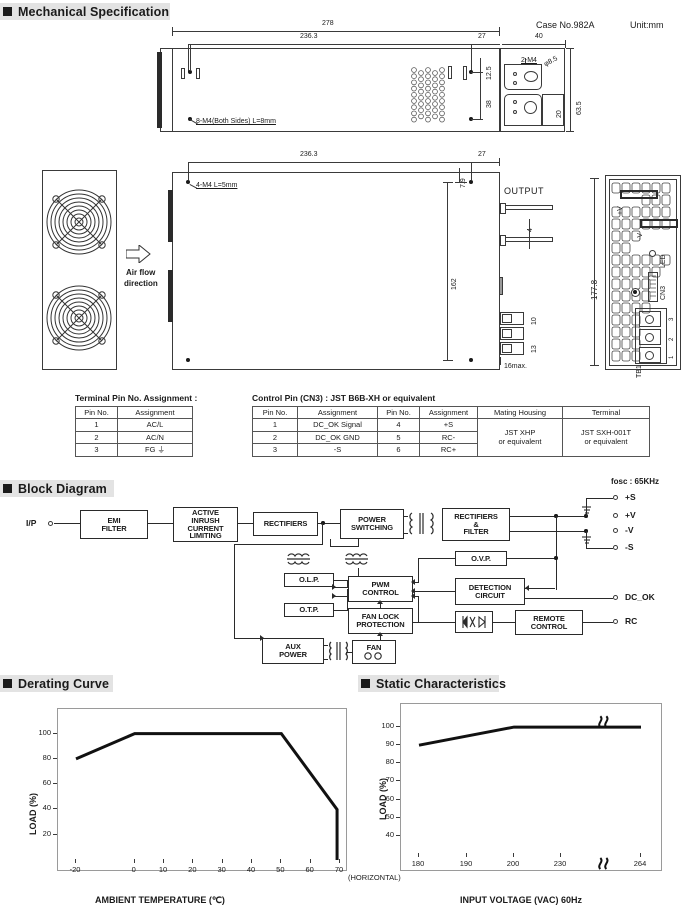  I want to click on dim-12-5: 12.5, so click(489, 73).